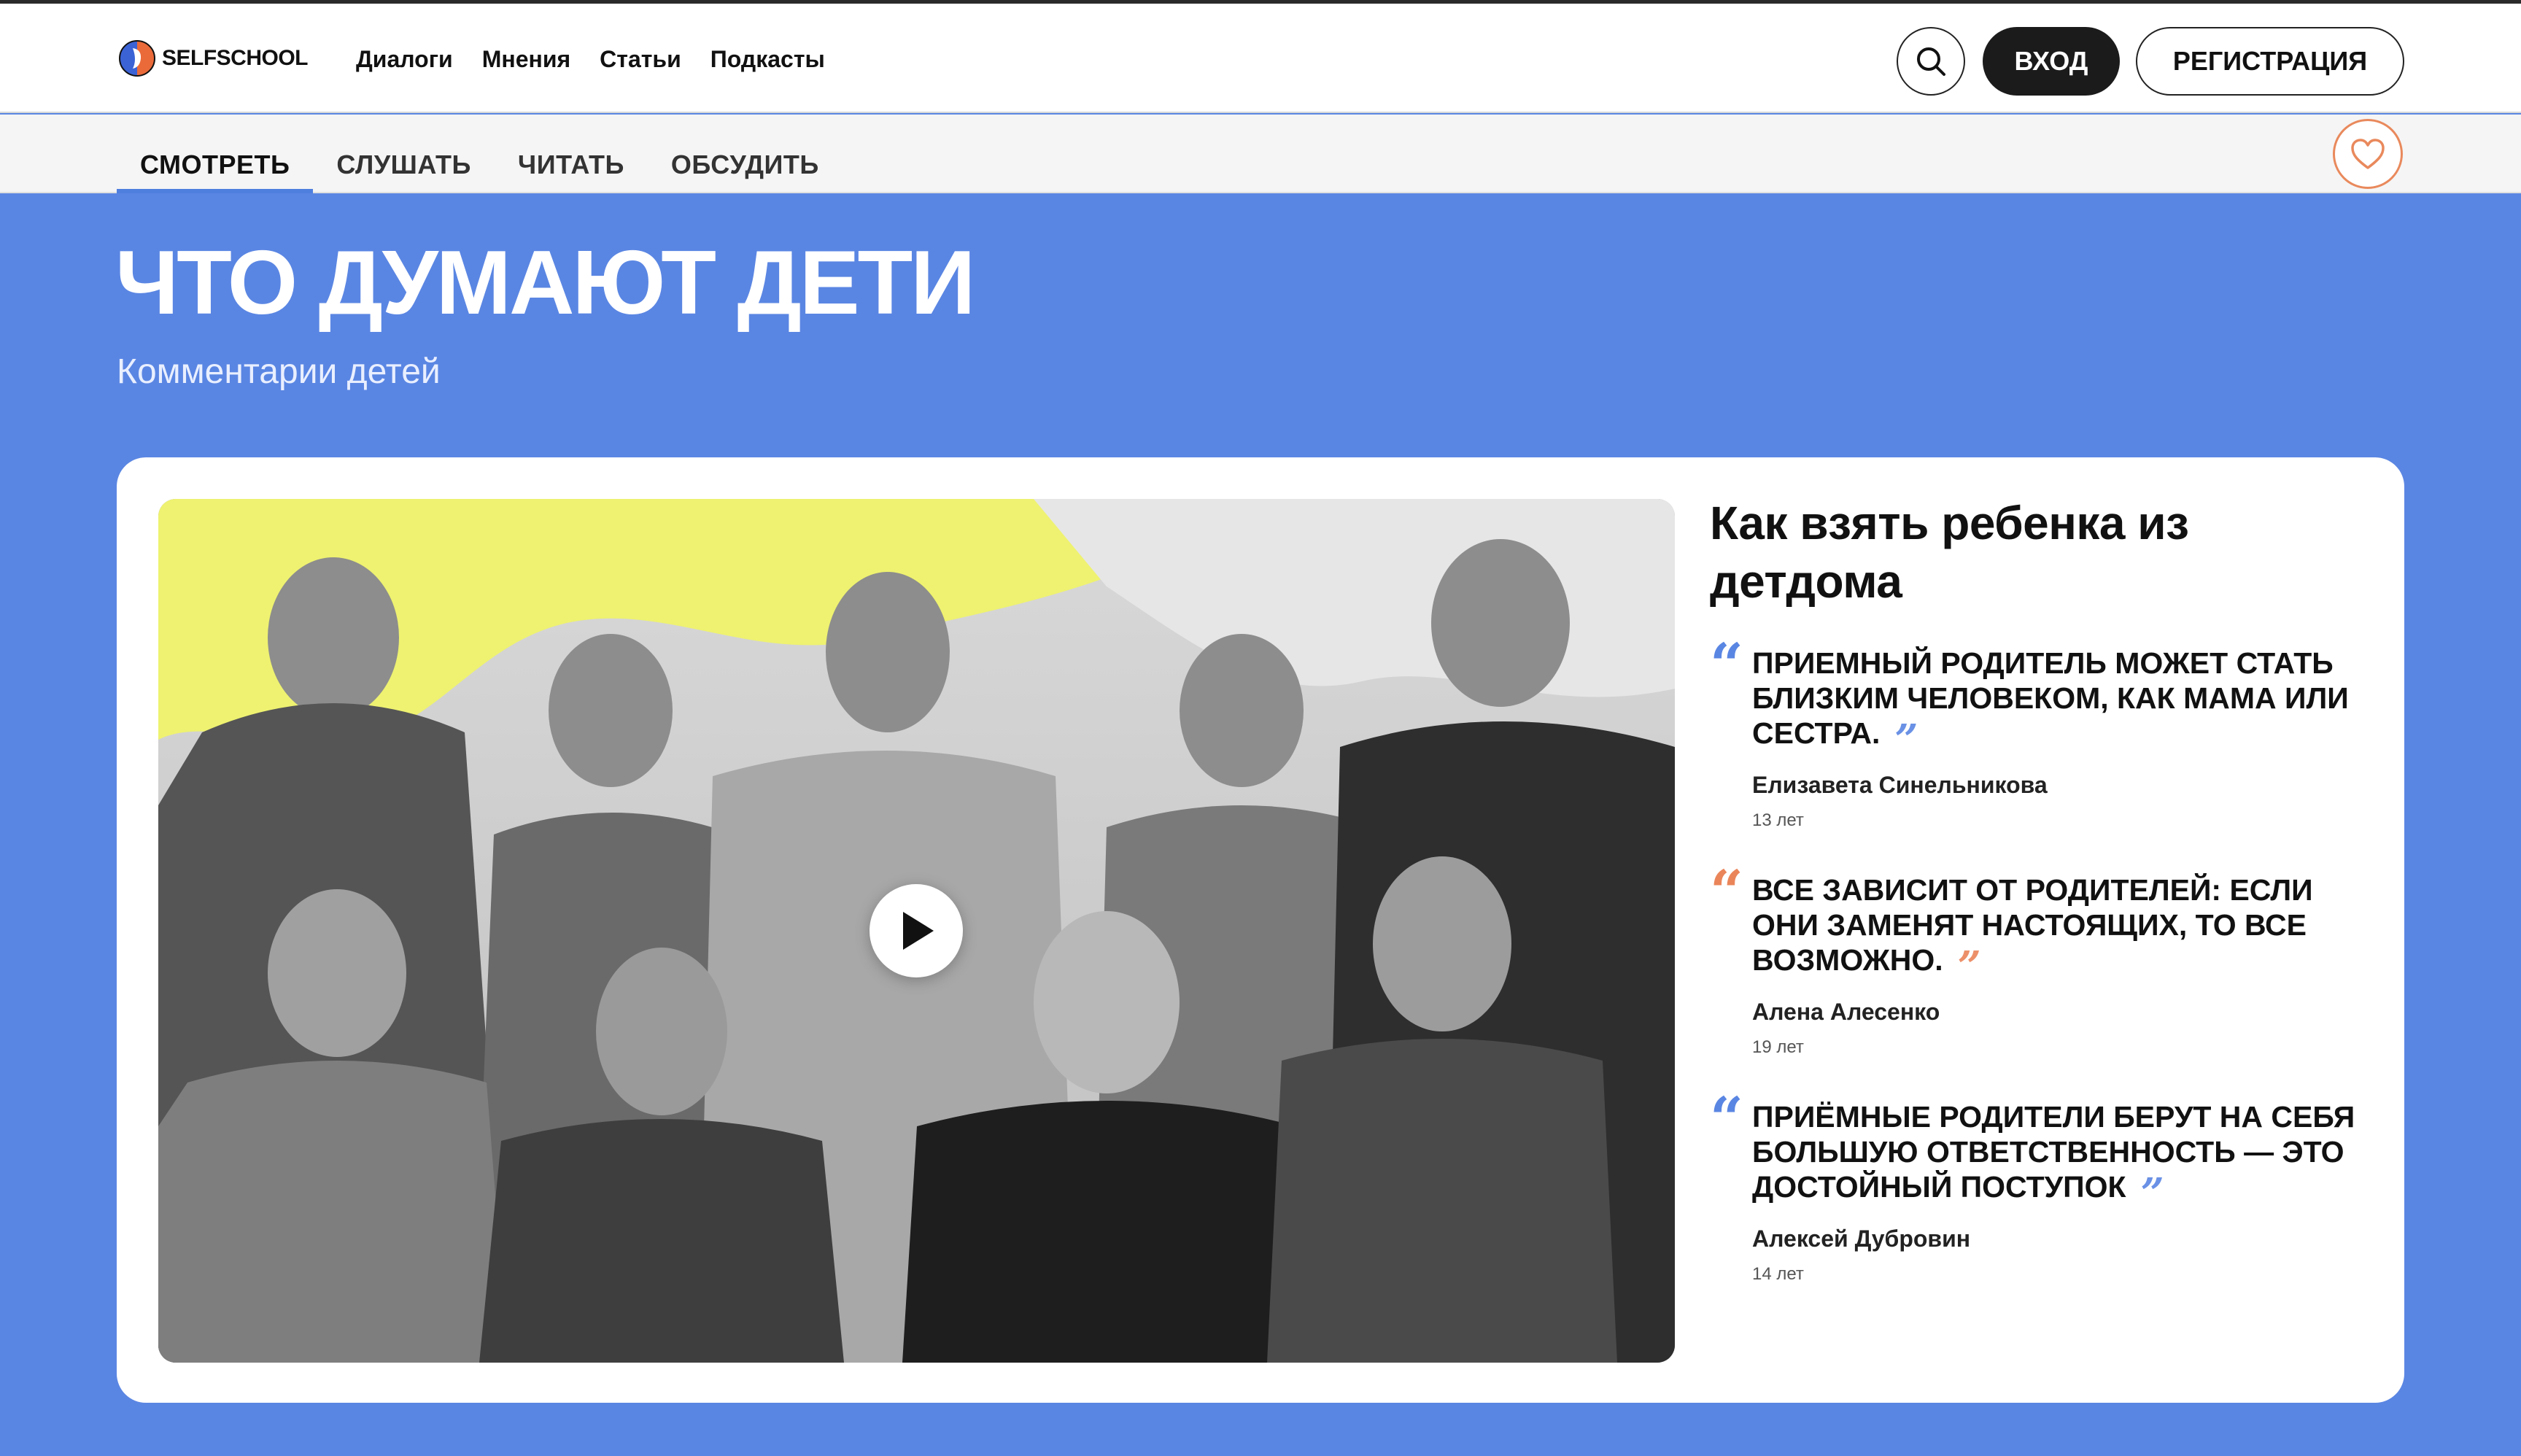 The width and height of the screenshot is (2521, 1456). What do you see at coordinates (571, 154) in the screenshot?
I see `tab-read: ЧИТАТЬ` at bounding box center [571, 154].